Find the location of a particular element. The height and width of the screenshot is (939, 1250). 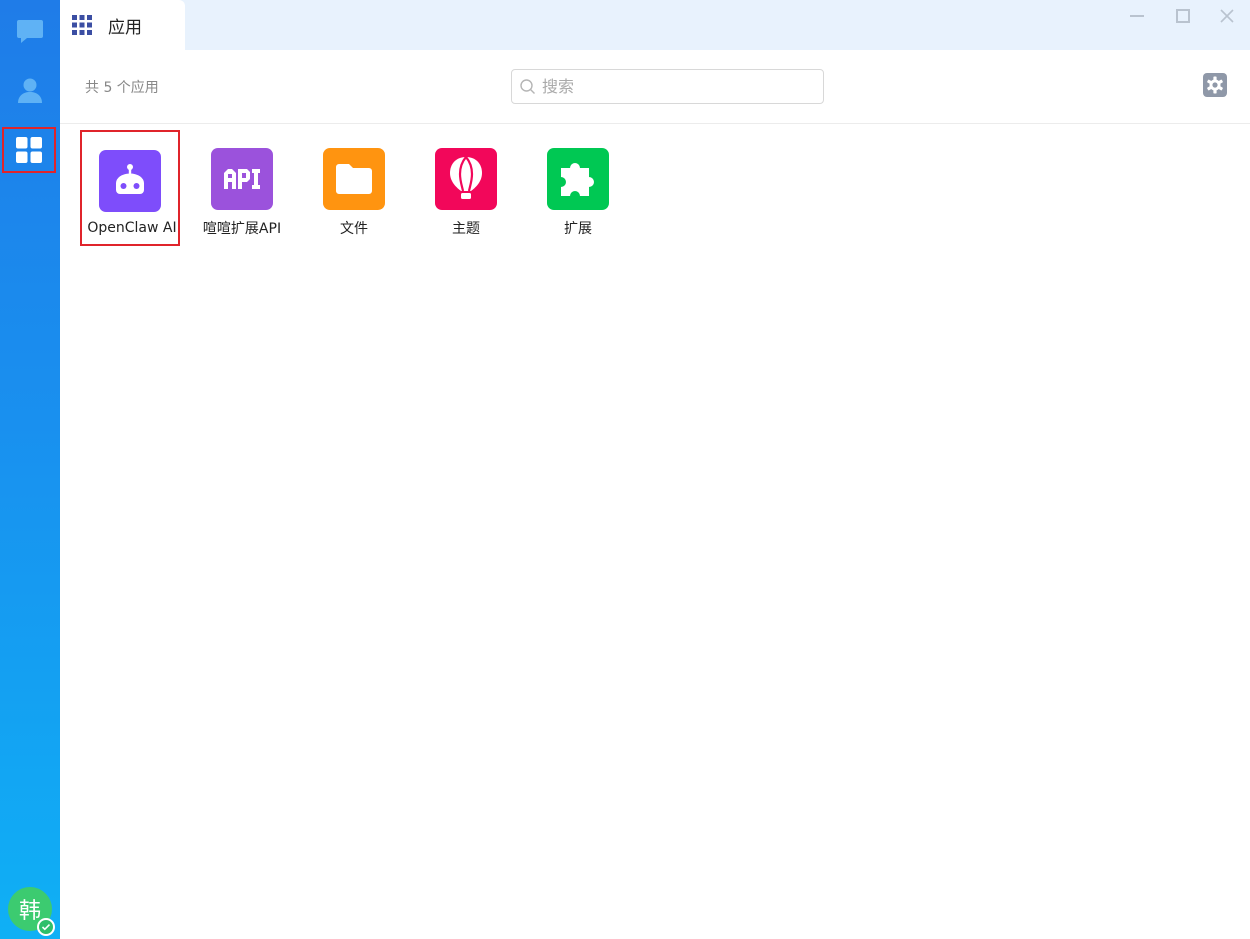

tab-bar: 应用 is located at coordinates (655, 25).